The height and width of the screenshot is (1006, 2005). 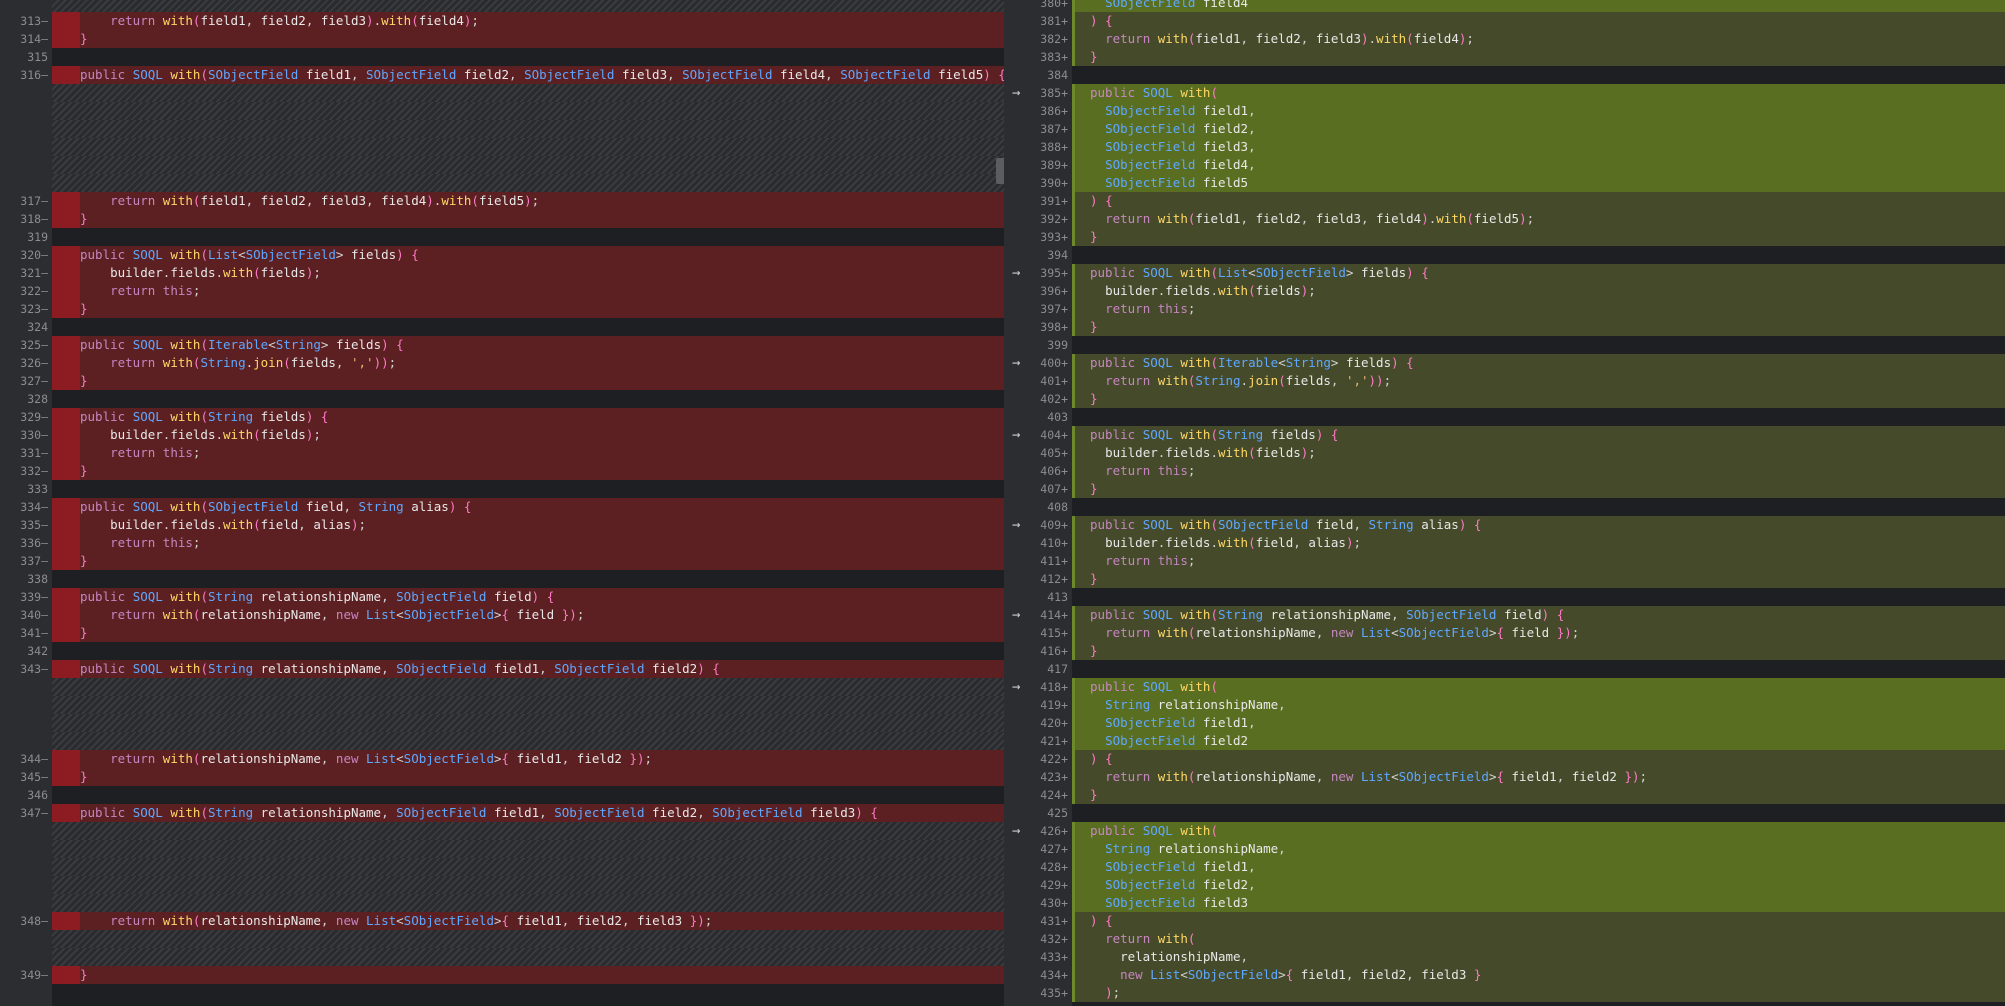 What do you see at coordinates (1180, 164) in the screenshot?
I see `code-line: SObjectField field4,` at bounding box center [1180, 164].